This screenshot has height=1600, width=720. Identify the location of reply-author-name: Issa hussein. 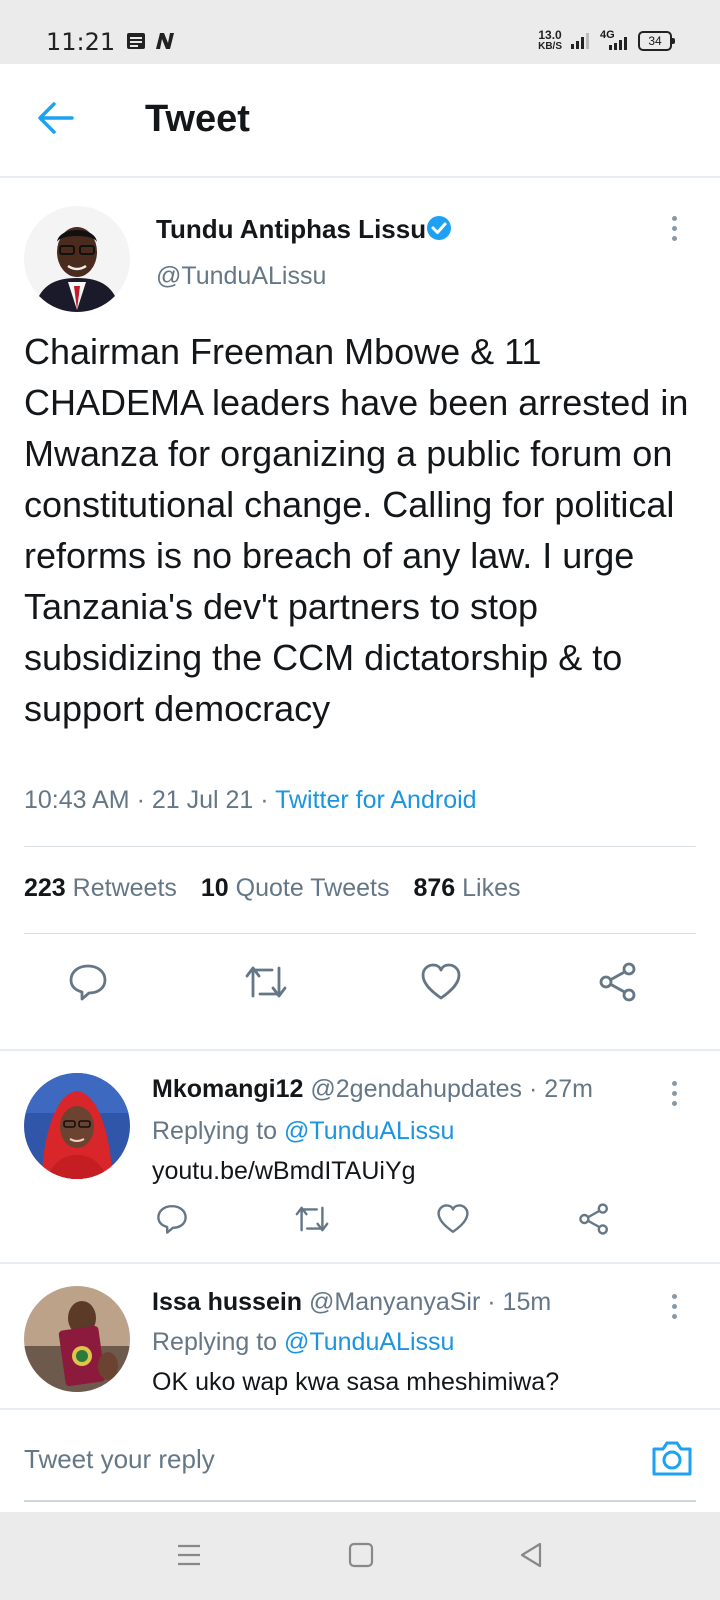
(227, 1302).